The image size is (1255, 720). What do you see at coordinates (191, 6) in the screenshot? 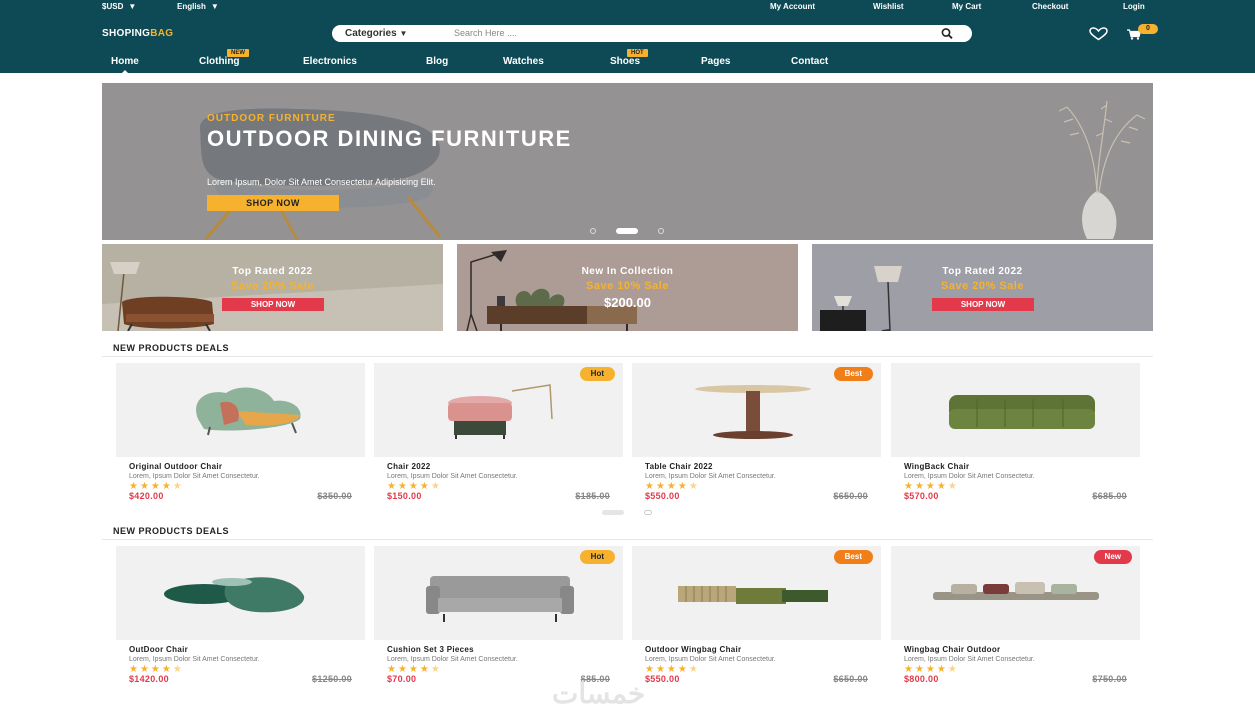
I see `language-value: English` at bounding box center [191, 6].